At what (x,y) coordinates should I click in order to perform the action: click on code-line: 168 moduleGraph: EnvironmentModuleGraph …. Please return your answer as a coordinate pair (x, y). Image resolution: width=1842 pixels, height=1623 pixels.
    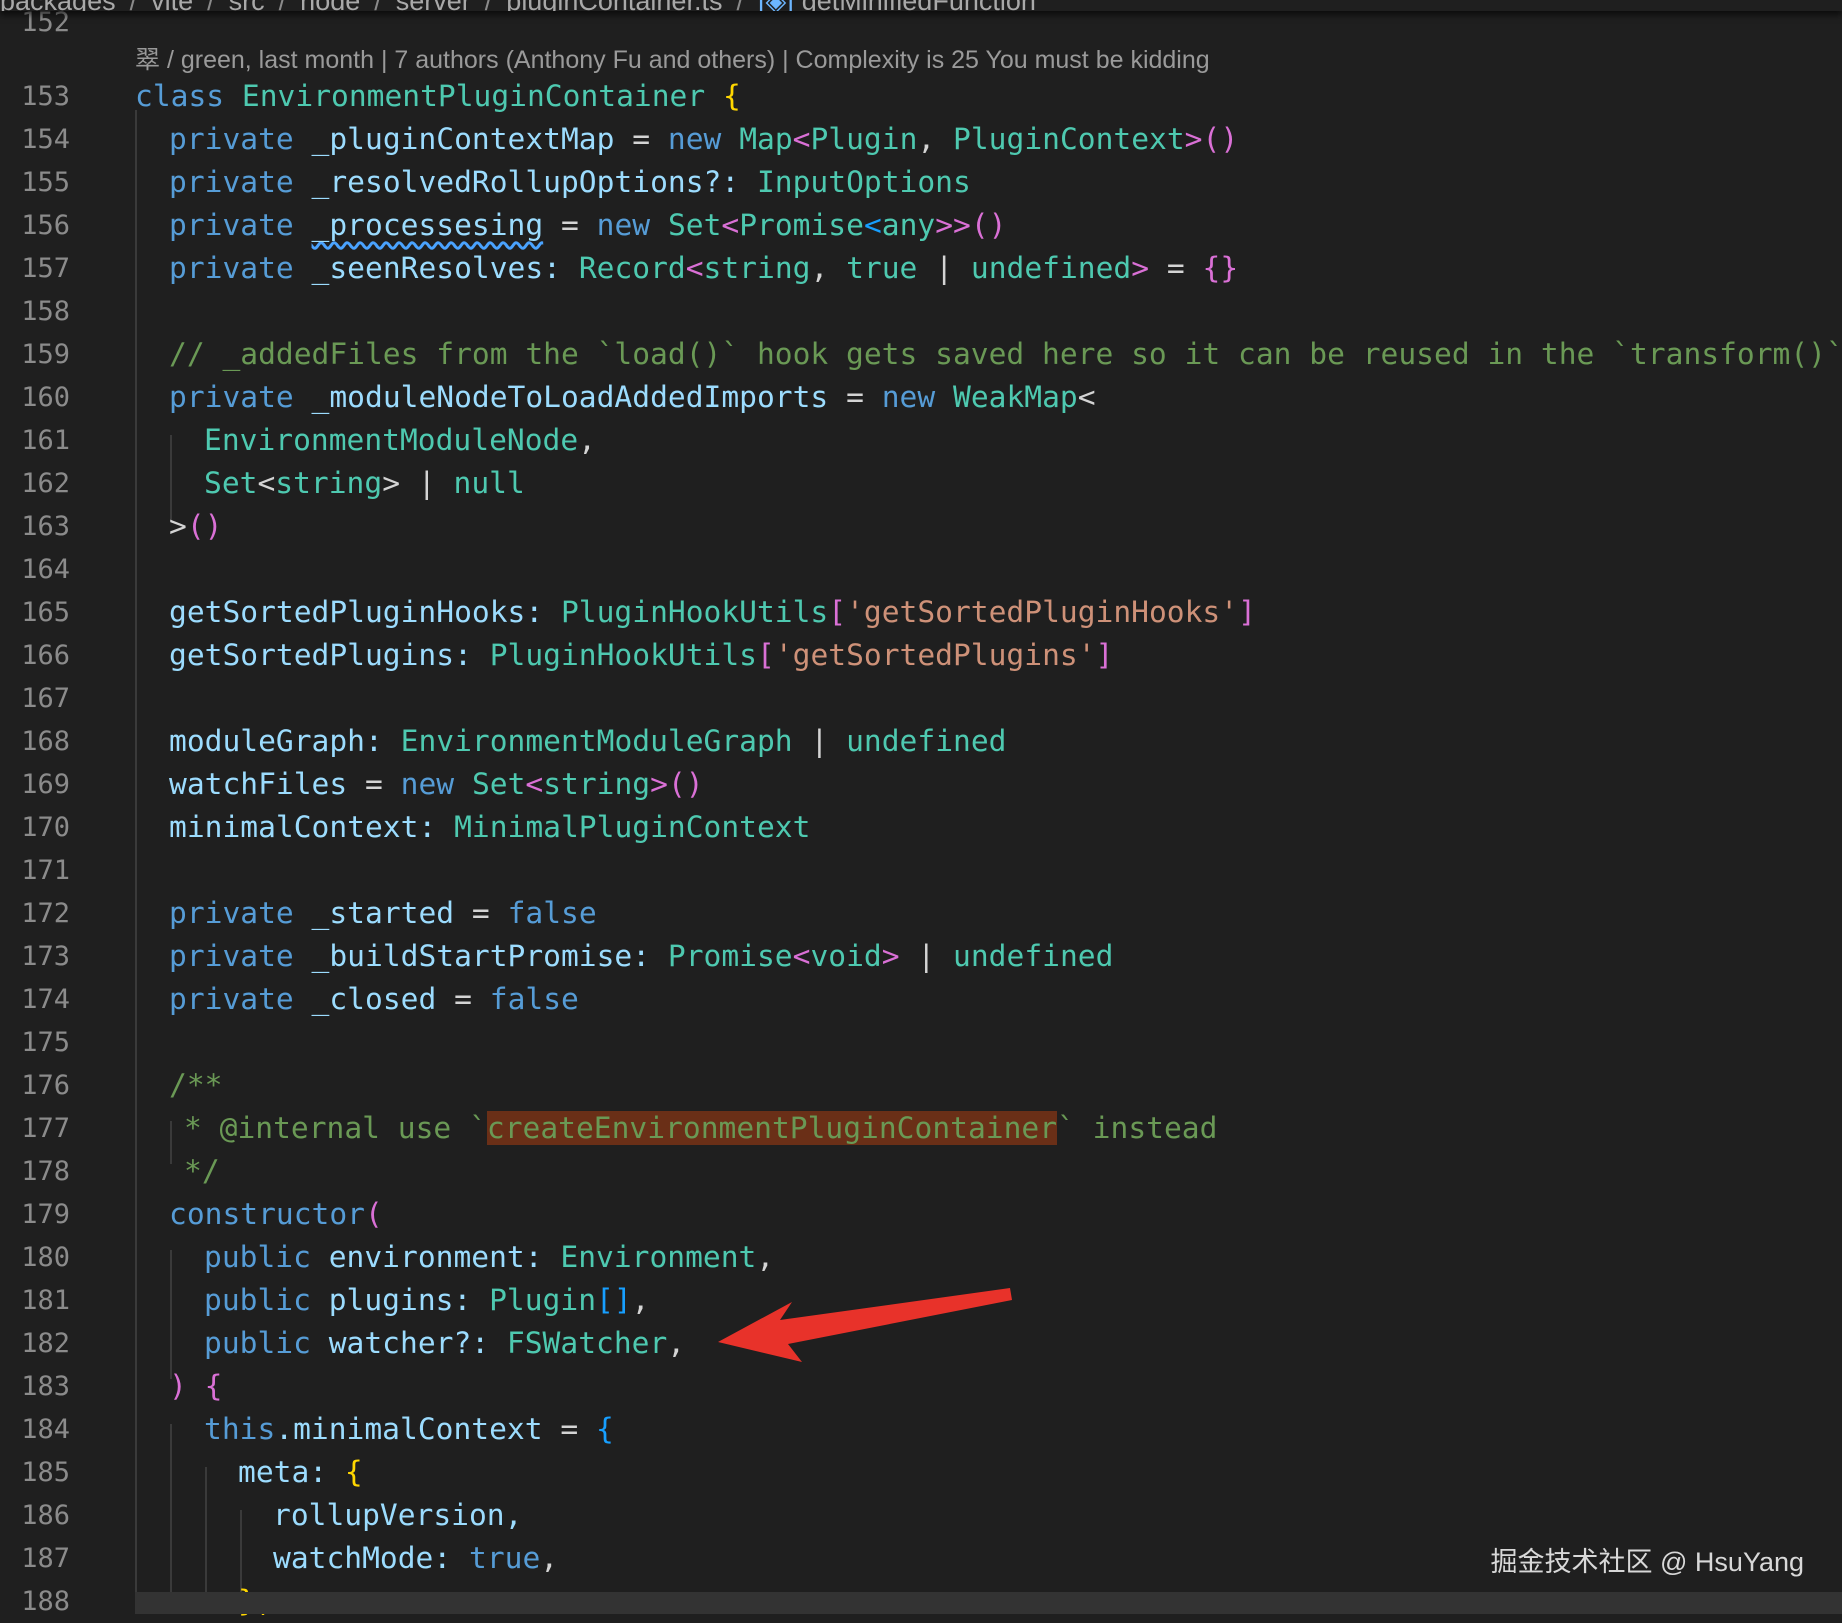
    Looking at the image, I should click on (921, 741).